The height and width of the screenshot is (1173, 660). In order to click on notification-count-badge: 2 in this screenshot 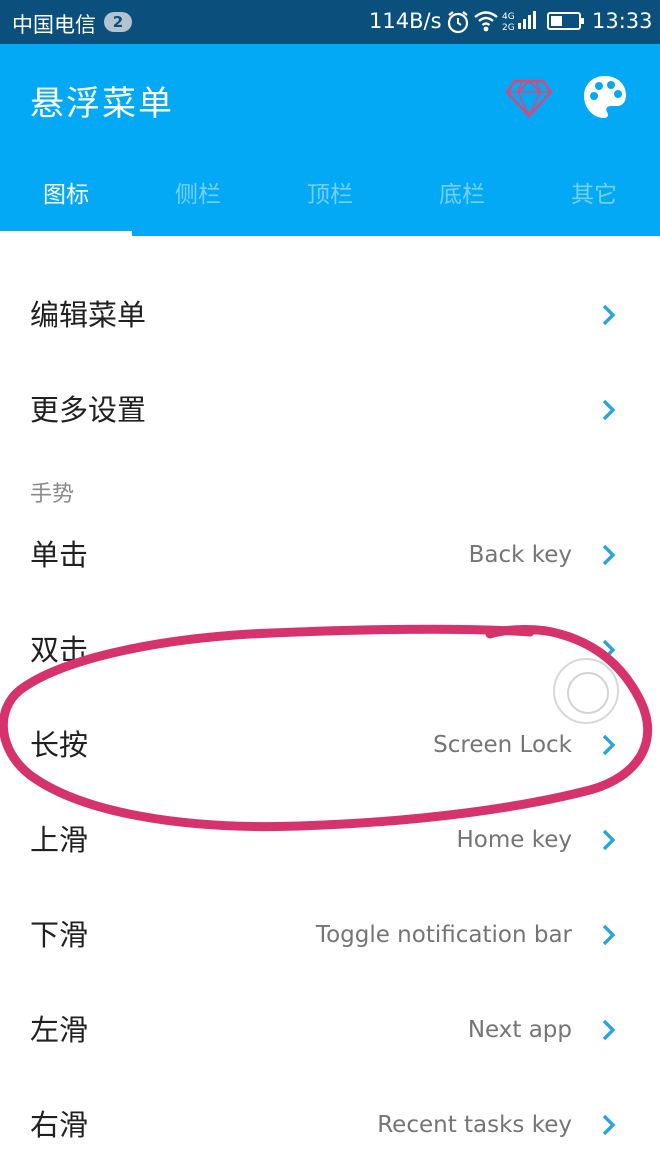, I will do `click(118, 22)`.